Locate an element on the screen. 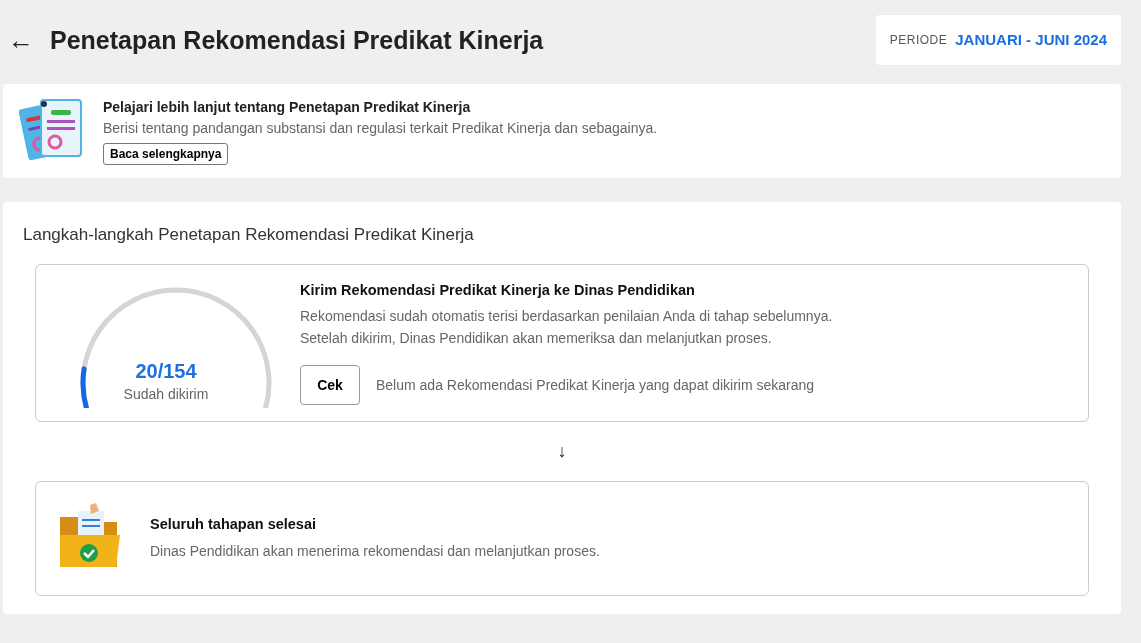  step-description: Setelah dikirim, Dinas Pendidikan akan memeriksa dan melanjutkan proses. is located at coordinates (536, 339).